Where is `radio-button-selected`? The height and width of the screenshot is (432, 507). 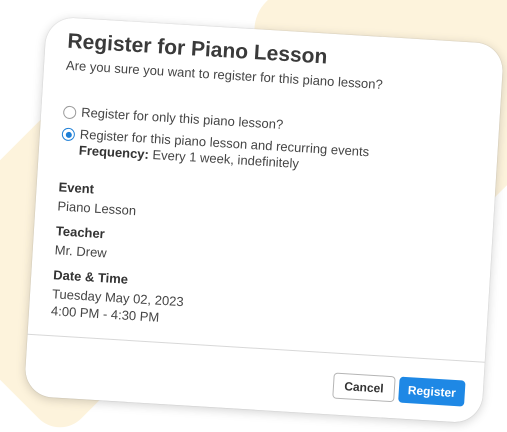
radio-button-selected is located at coordinates (68, 134).